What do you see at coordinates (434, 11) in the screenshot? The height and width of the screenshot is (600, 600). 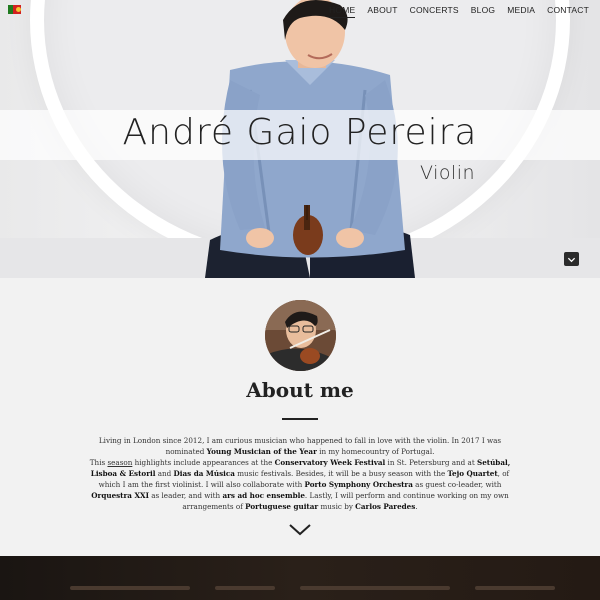 I see `nav-concerts: CONCERTS` at bounding box center [434, 11].